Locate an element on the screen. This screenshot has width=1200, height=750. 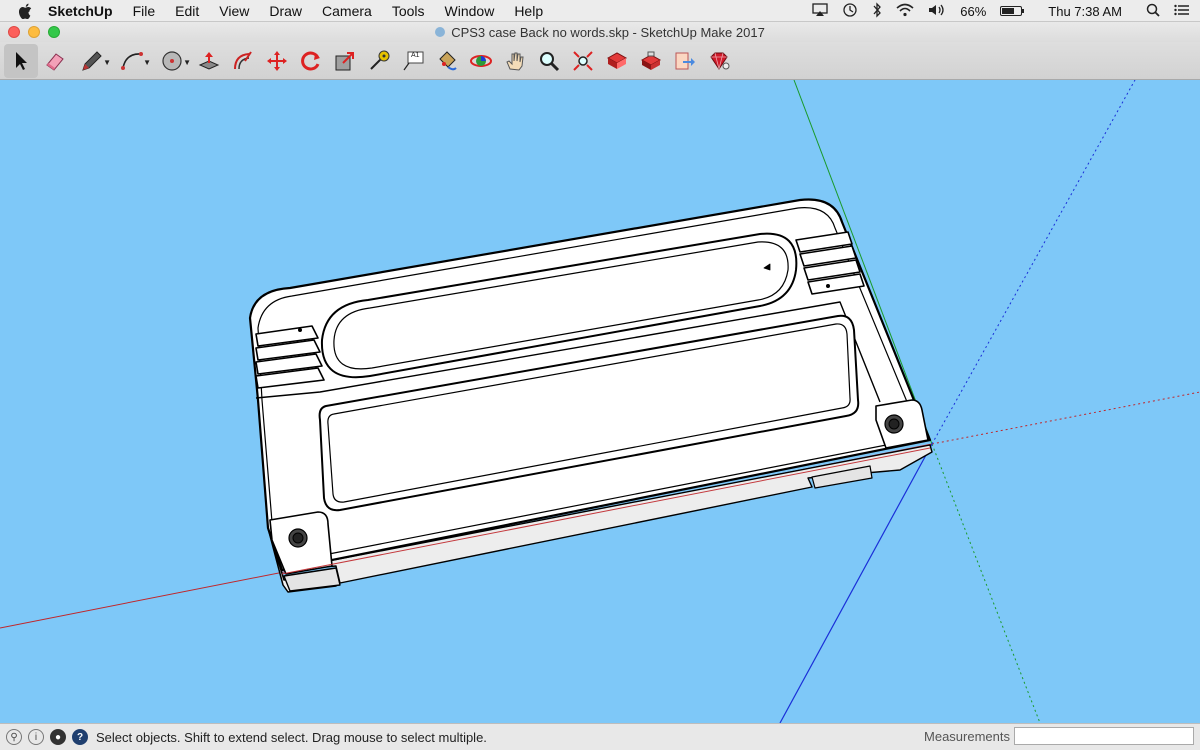
offset-tool-button is located at coordinates (243, 61).